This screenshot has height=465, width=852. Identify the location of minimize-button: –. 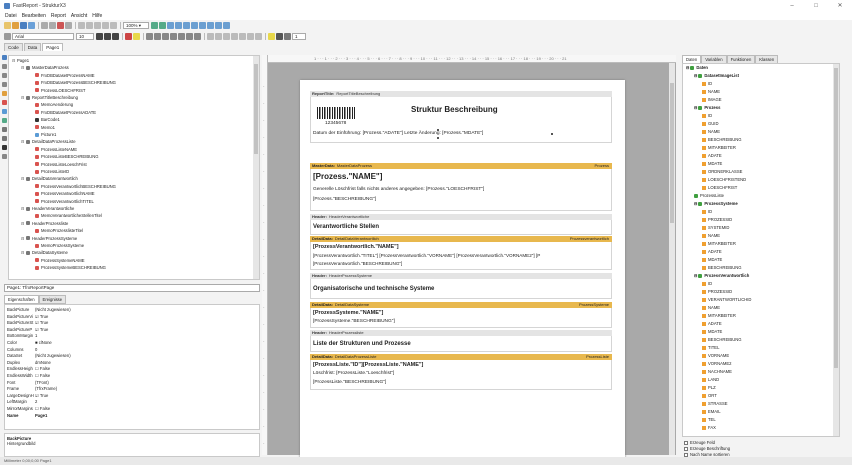
(792, 5).